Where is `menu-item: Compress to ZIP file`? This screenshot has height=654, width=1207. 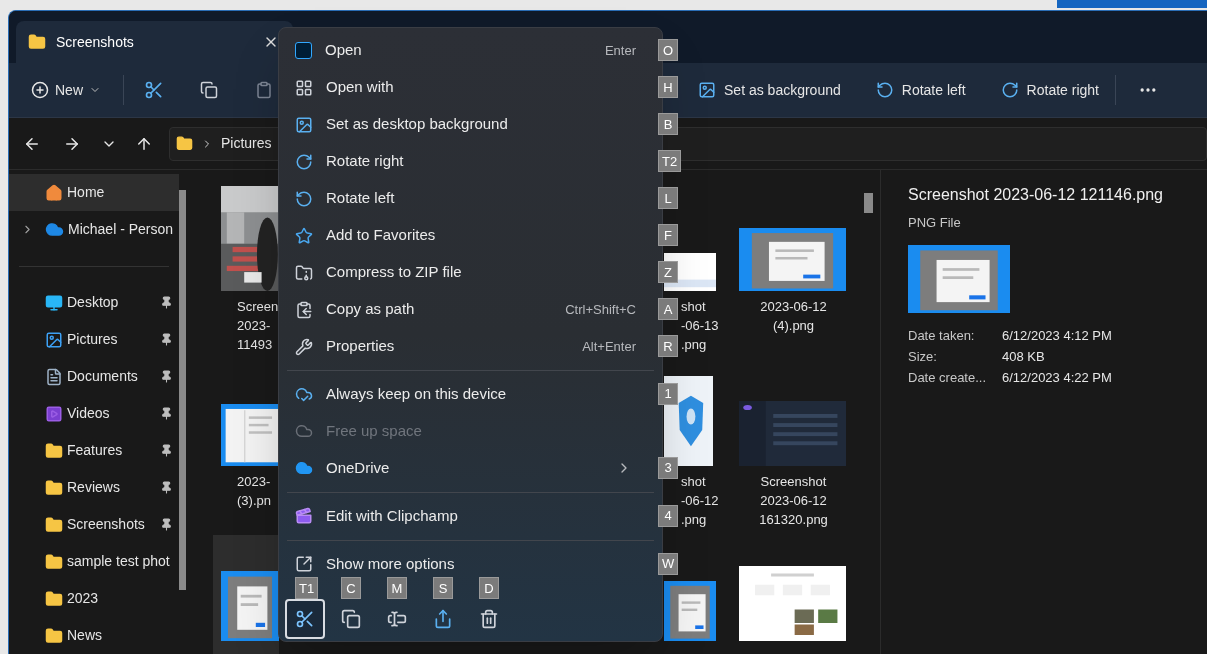
menu-item: Compress to ZIP file is located at coordinates (470, 272).